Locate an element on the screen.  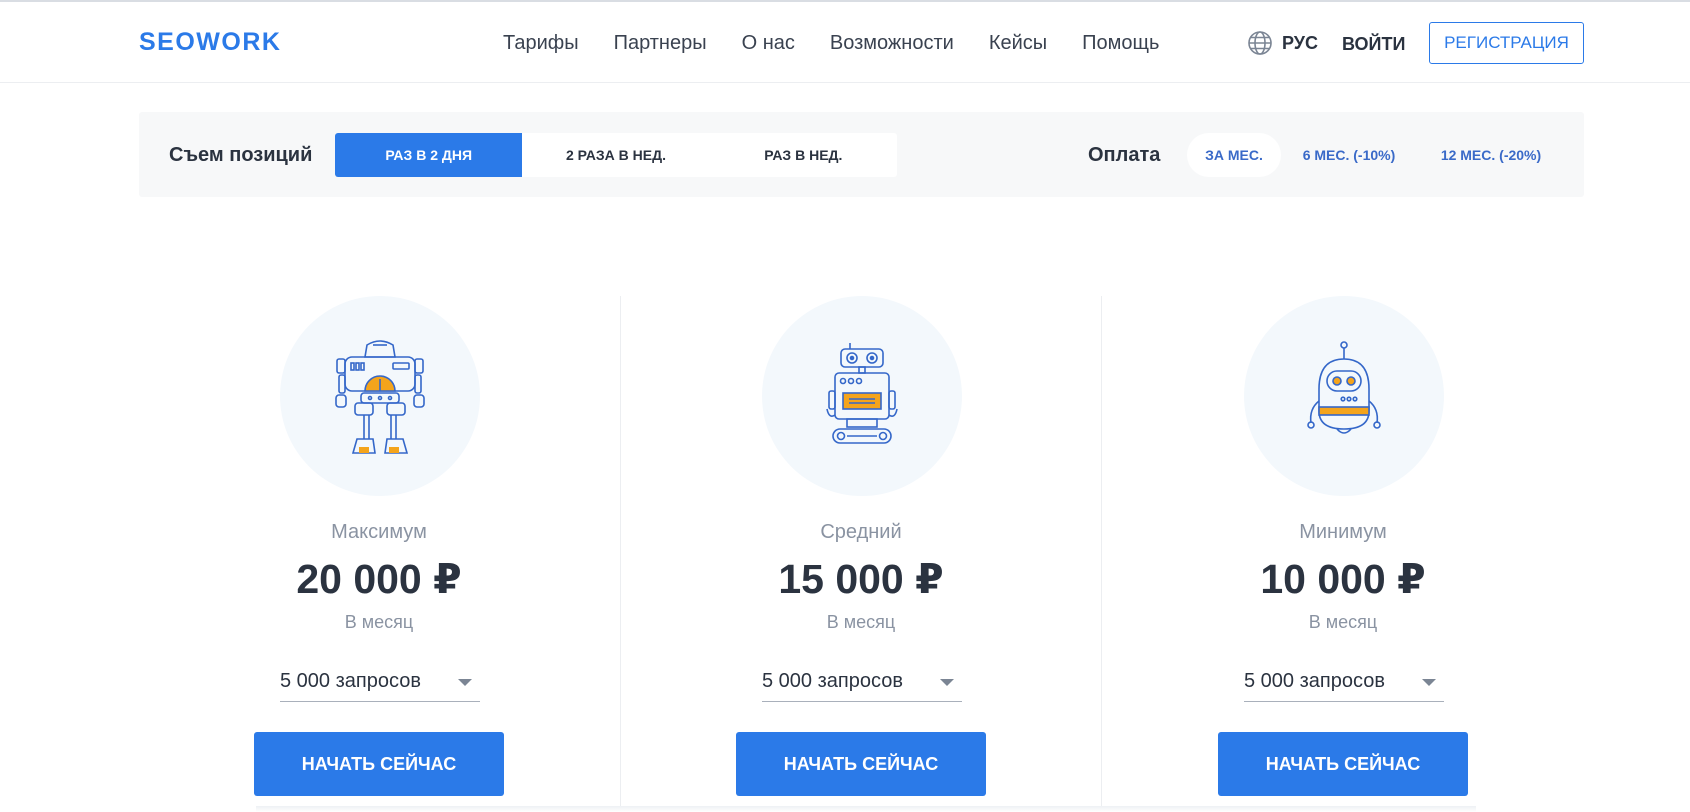
nav-item-cases: Кейсы is located at coordinates (1018, 43).